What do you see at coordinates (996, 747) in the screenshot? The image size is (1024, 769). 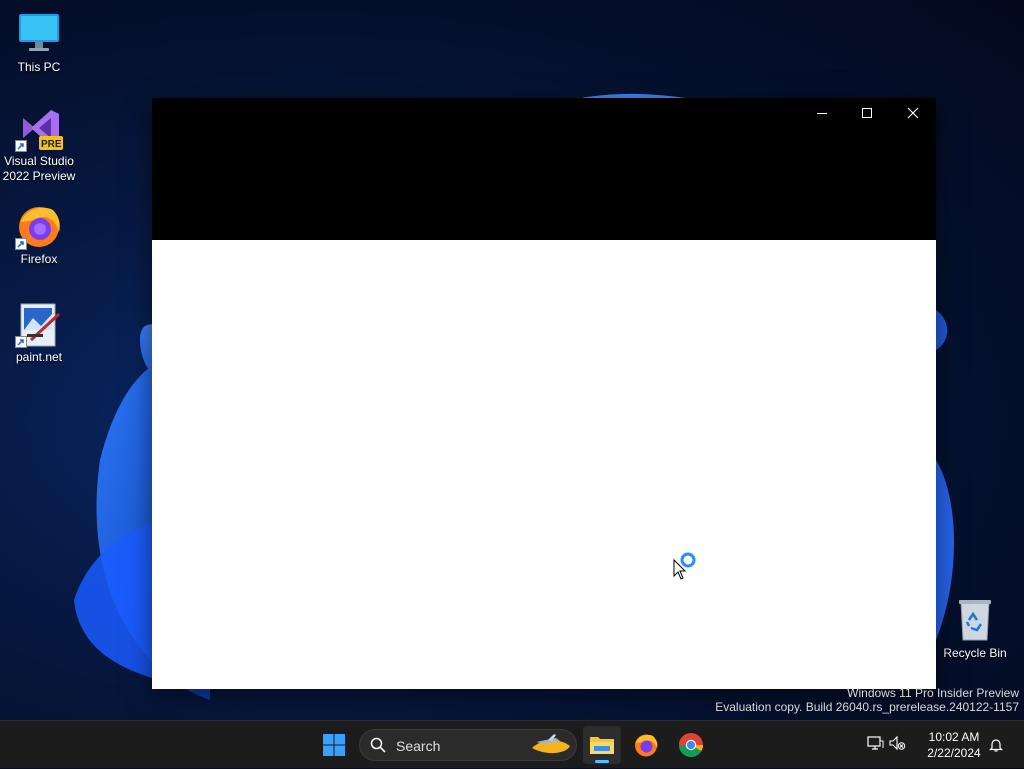 I see `notification-bell-icon` at bounding box center [996, 747].